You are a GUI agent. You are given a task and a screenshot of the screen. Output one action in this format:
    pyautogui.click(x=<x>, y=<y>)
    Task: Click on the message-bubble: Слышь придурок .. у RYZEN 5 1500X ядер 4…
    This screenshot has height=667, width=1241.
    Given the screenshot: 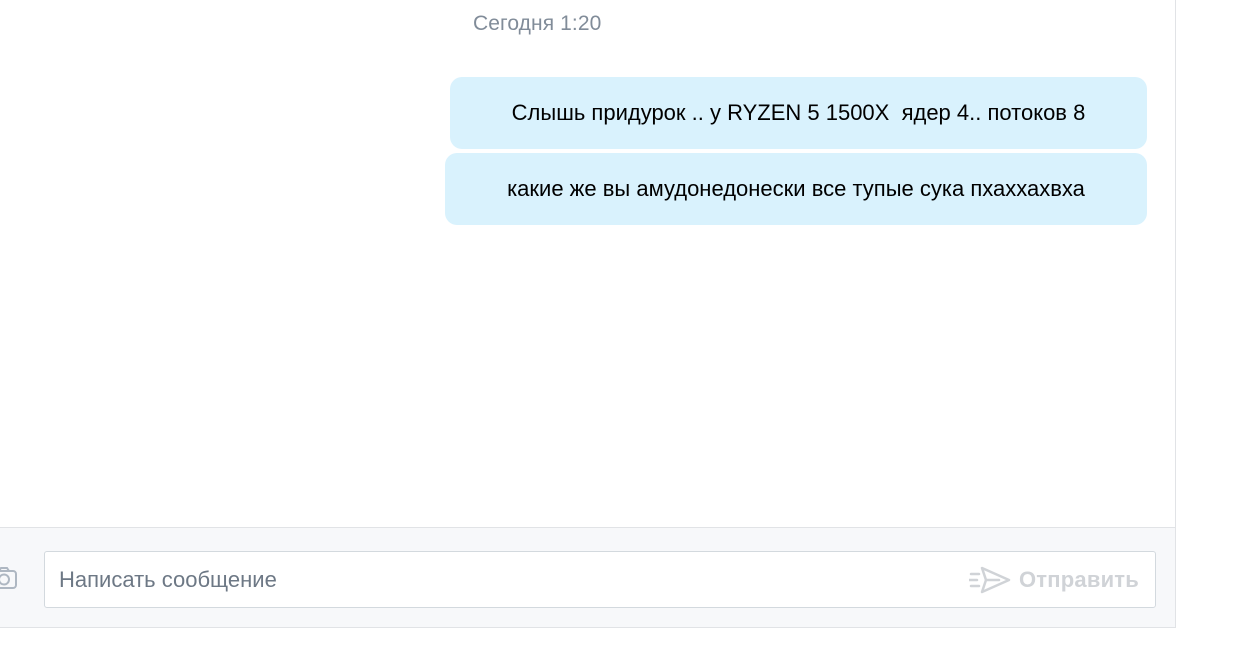 What is the action you would take?
    pyautogui.click(x=798, y=113)
    